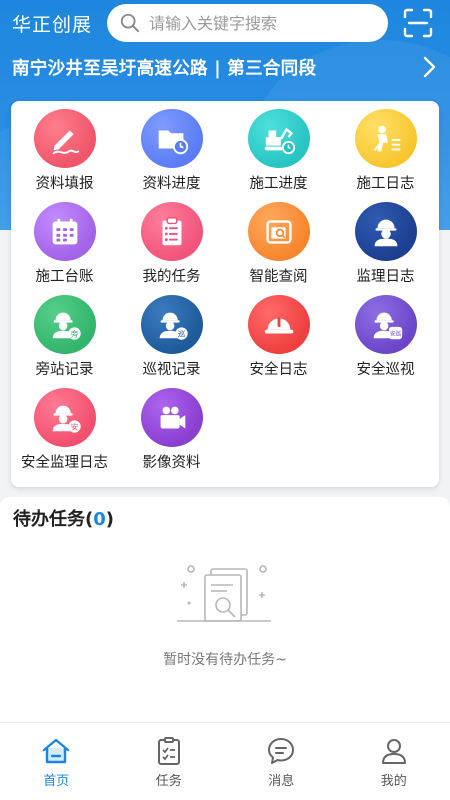 This screenshot has height=800, width=450. I want to click on empty-tasks-illustration, so click(224, 593).